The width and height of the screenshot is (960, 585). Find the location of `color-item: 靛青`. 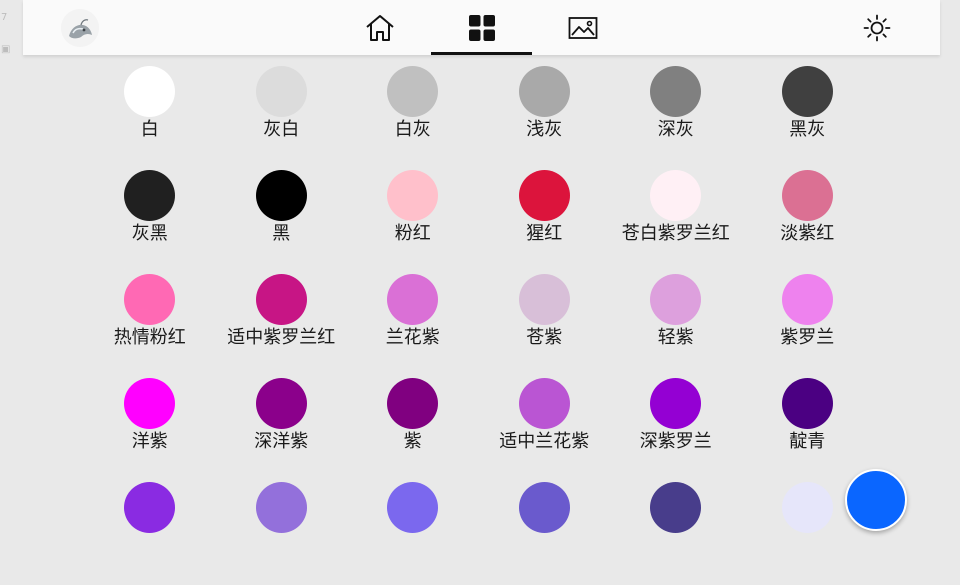

color-item: 靛青 is located at coordinates (808, 429).